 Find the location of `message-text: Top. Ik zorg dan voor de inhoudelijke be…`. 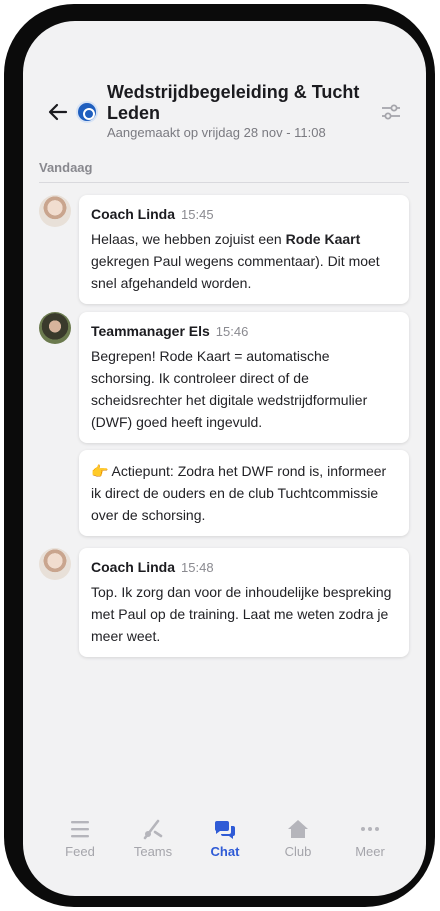

message-text: Top. Ik zorg dan voor de inhoudelijke be… is located at coordinates (241, 614).